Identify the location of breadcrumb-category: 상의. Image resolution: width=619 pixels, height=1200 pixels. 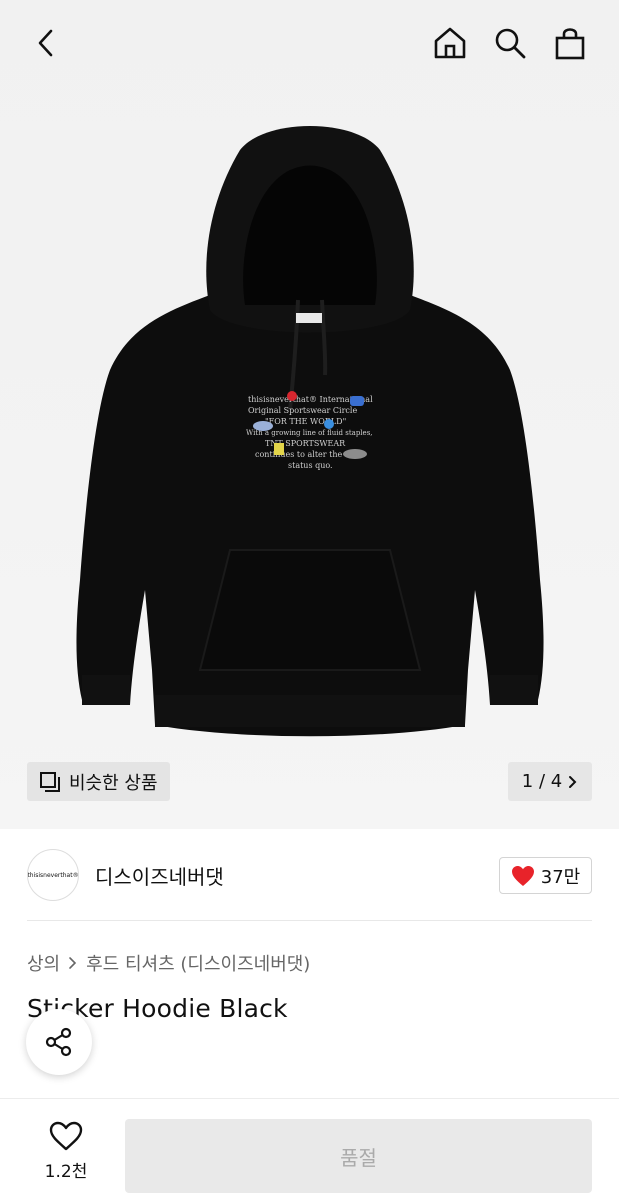
(43, 963).